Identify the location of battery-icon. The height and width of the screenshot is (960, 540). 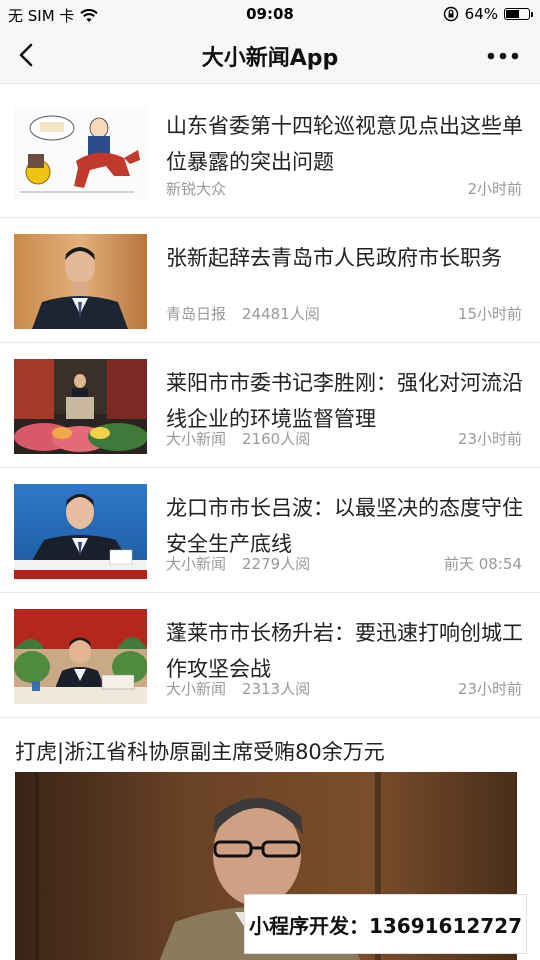
(518, 14).